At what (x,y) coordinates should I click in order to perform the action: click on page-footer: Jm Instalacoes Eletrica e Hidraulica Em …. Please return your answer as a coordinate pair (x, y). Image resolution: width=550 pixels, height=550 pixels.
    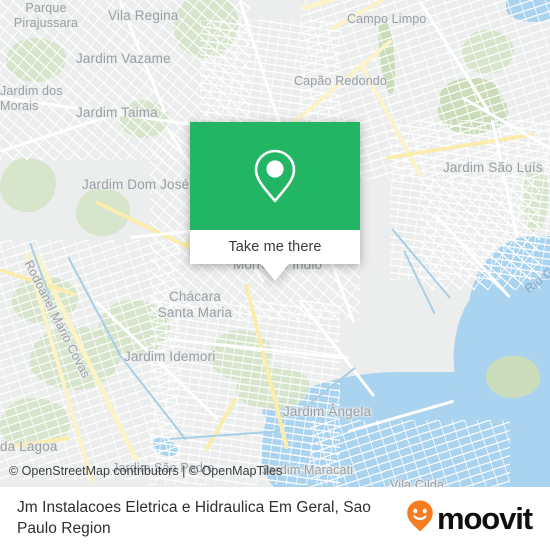
    Looking at the image, I should click on (275, 518).